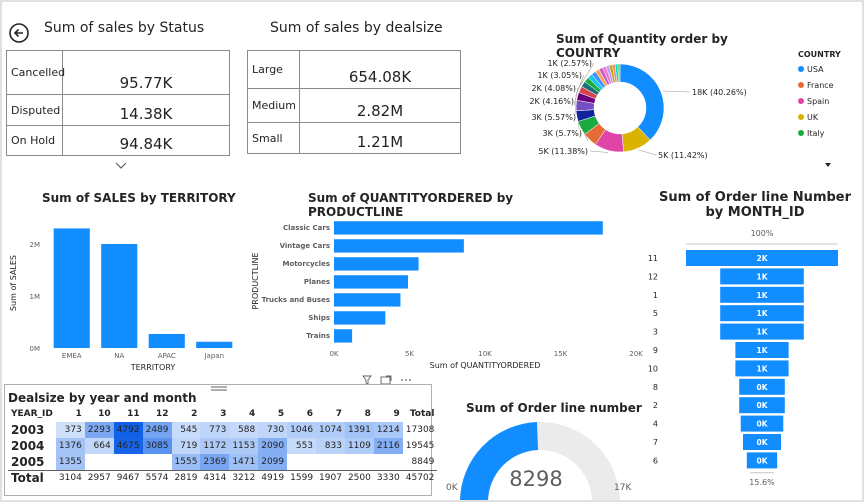  I want to click on matrix-column-header: 5, so click(272, 414).